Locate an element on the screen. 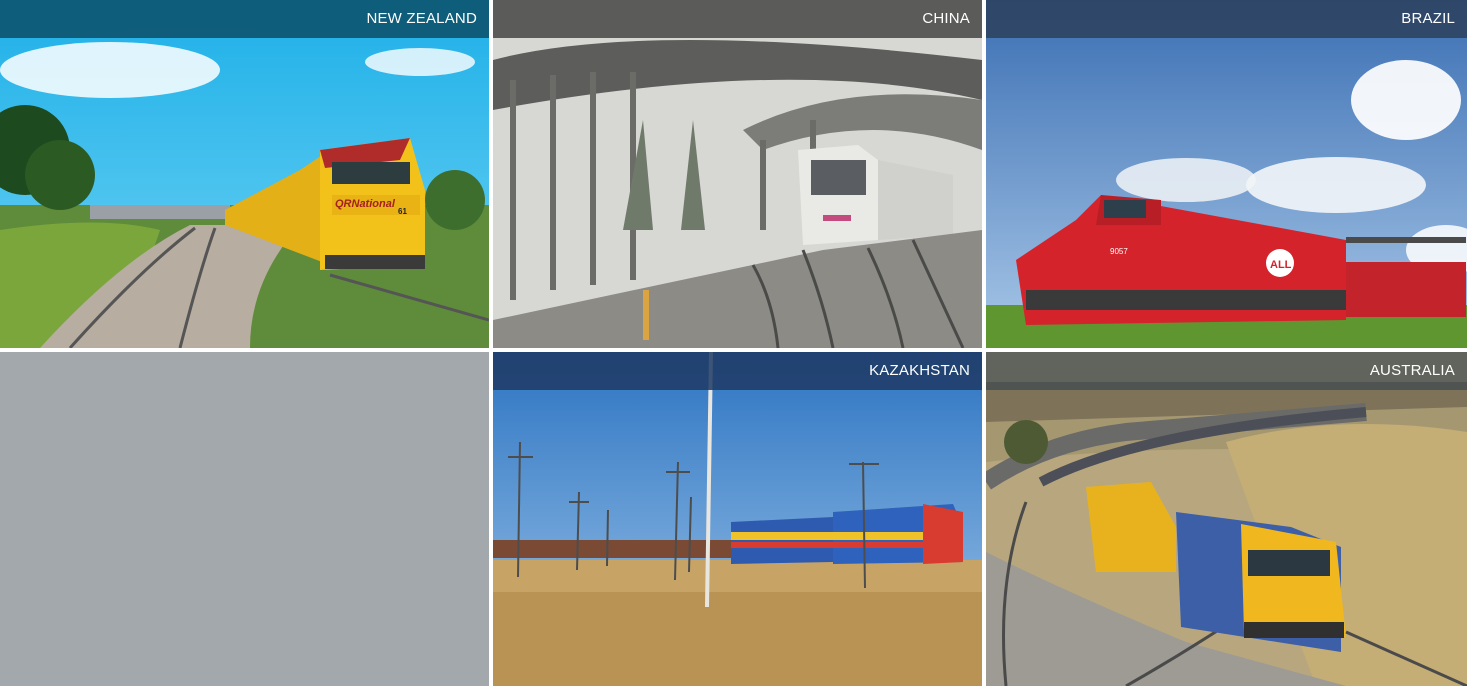  caption-bar-kazakhstan: KAZAKHSTAN is located at coordinates (737, 371).